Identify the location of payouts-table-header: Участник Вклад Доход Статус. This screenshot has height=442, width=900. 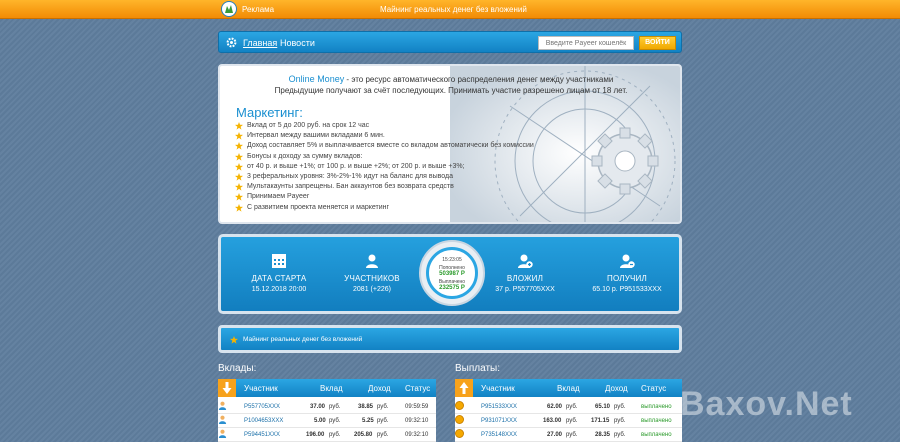
(568, 388).